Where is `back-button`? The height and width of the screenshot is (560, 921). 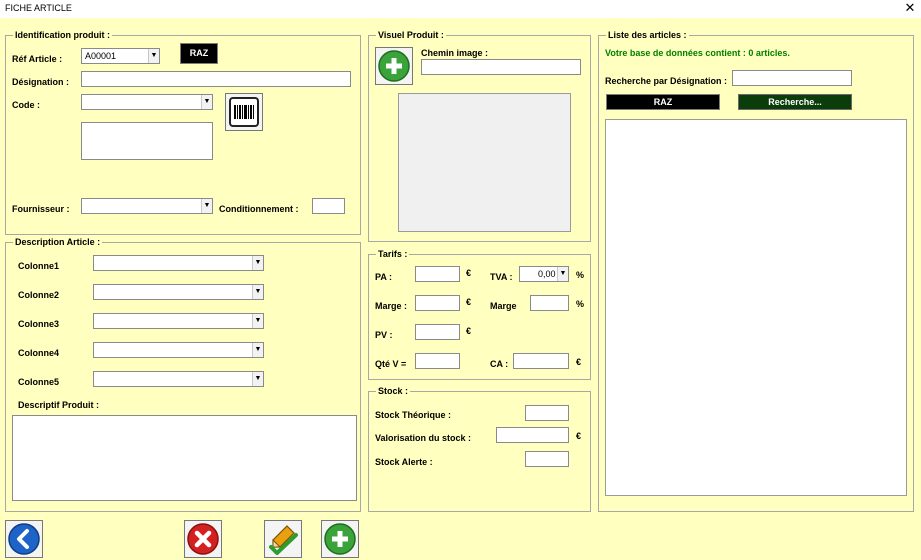
back-button is located at coordinates (24, 539).